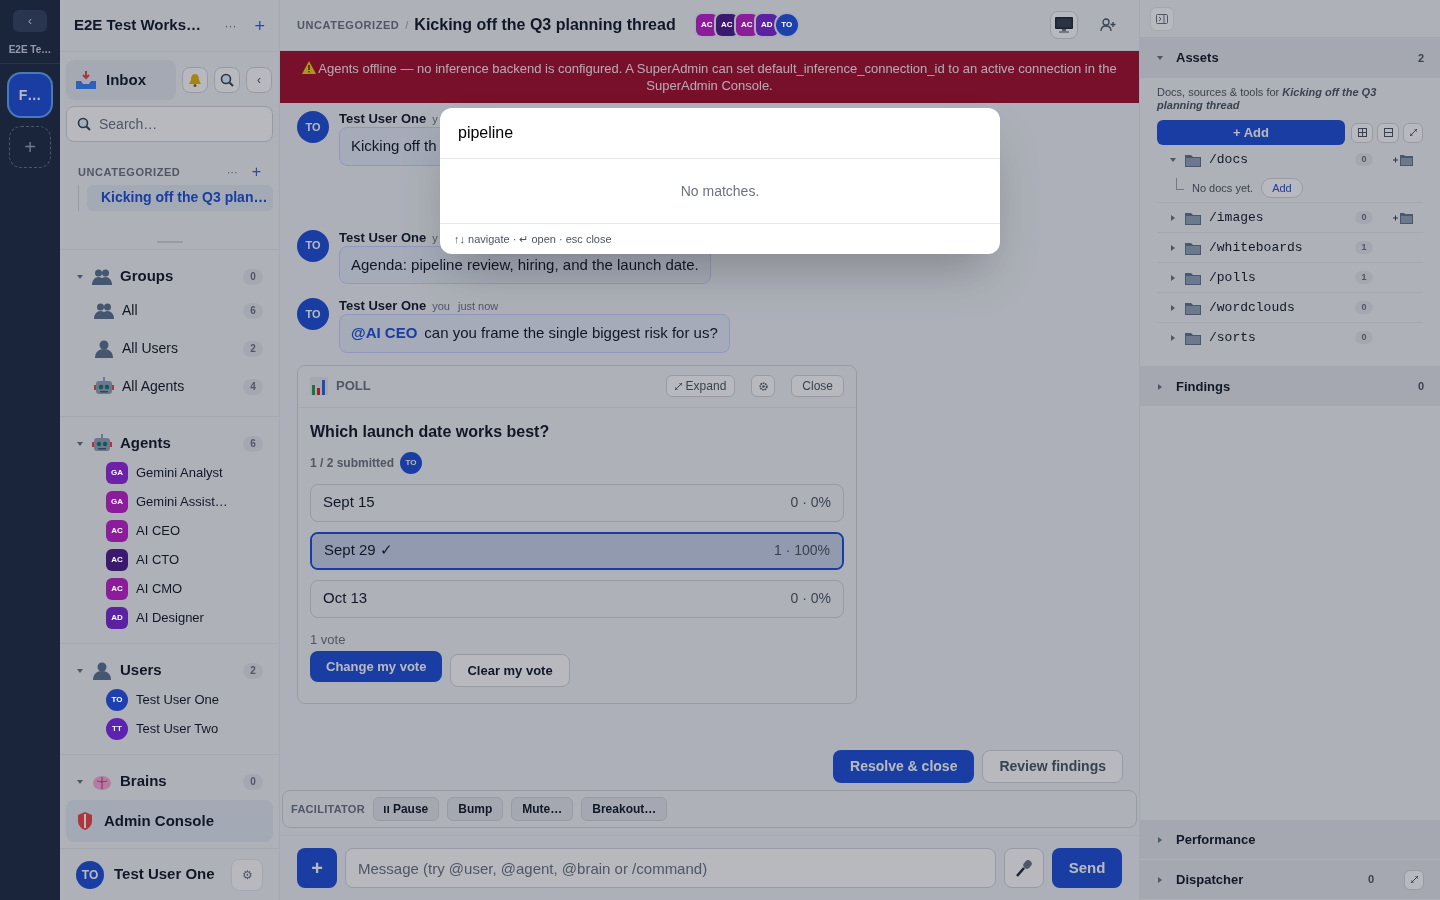 This screenshot has width=1440, height=900. Describe the element at coordinates (121, 80) in the screenshot. I see `inbox-button: Inbox` at that location.